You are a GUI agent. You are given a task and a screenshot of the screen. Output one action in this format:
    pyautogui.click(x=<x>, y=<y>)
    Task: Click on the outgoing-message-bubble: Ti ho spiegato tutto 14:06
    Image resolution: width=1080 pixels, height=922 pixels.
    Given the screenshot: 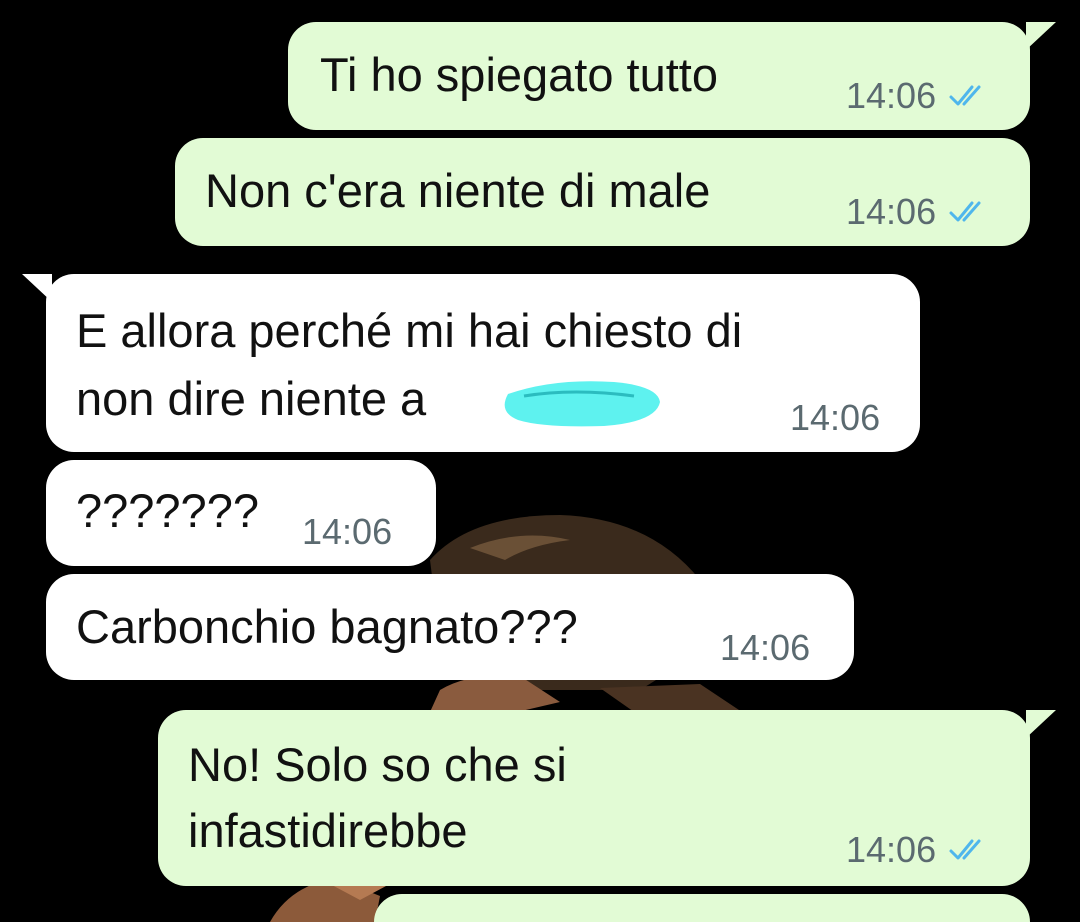 What is the action you would take?
    pyautogui.click(x=672, y=76)
    